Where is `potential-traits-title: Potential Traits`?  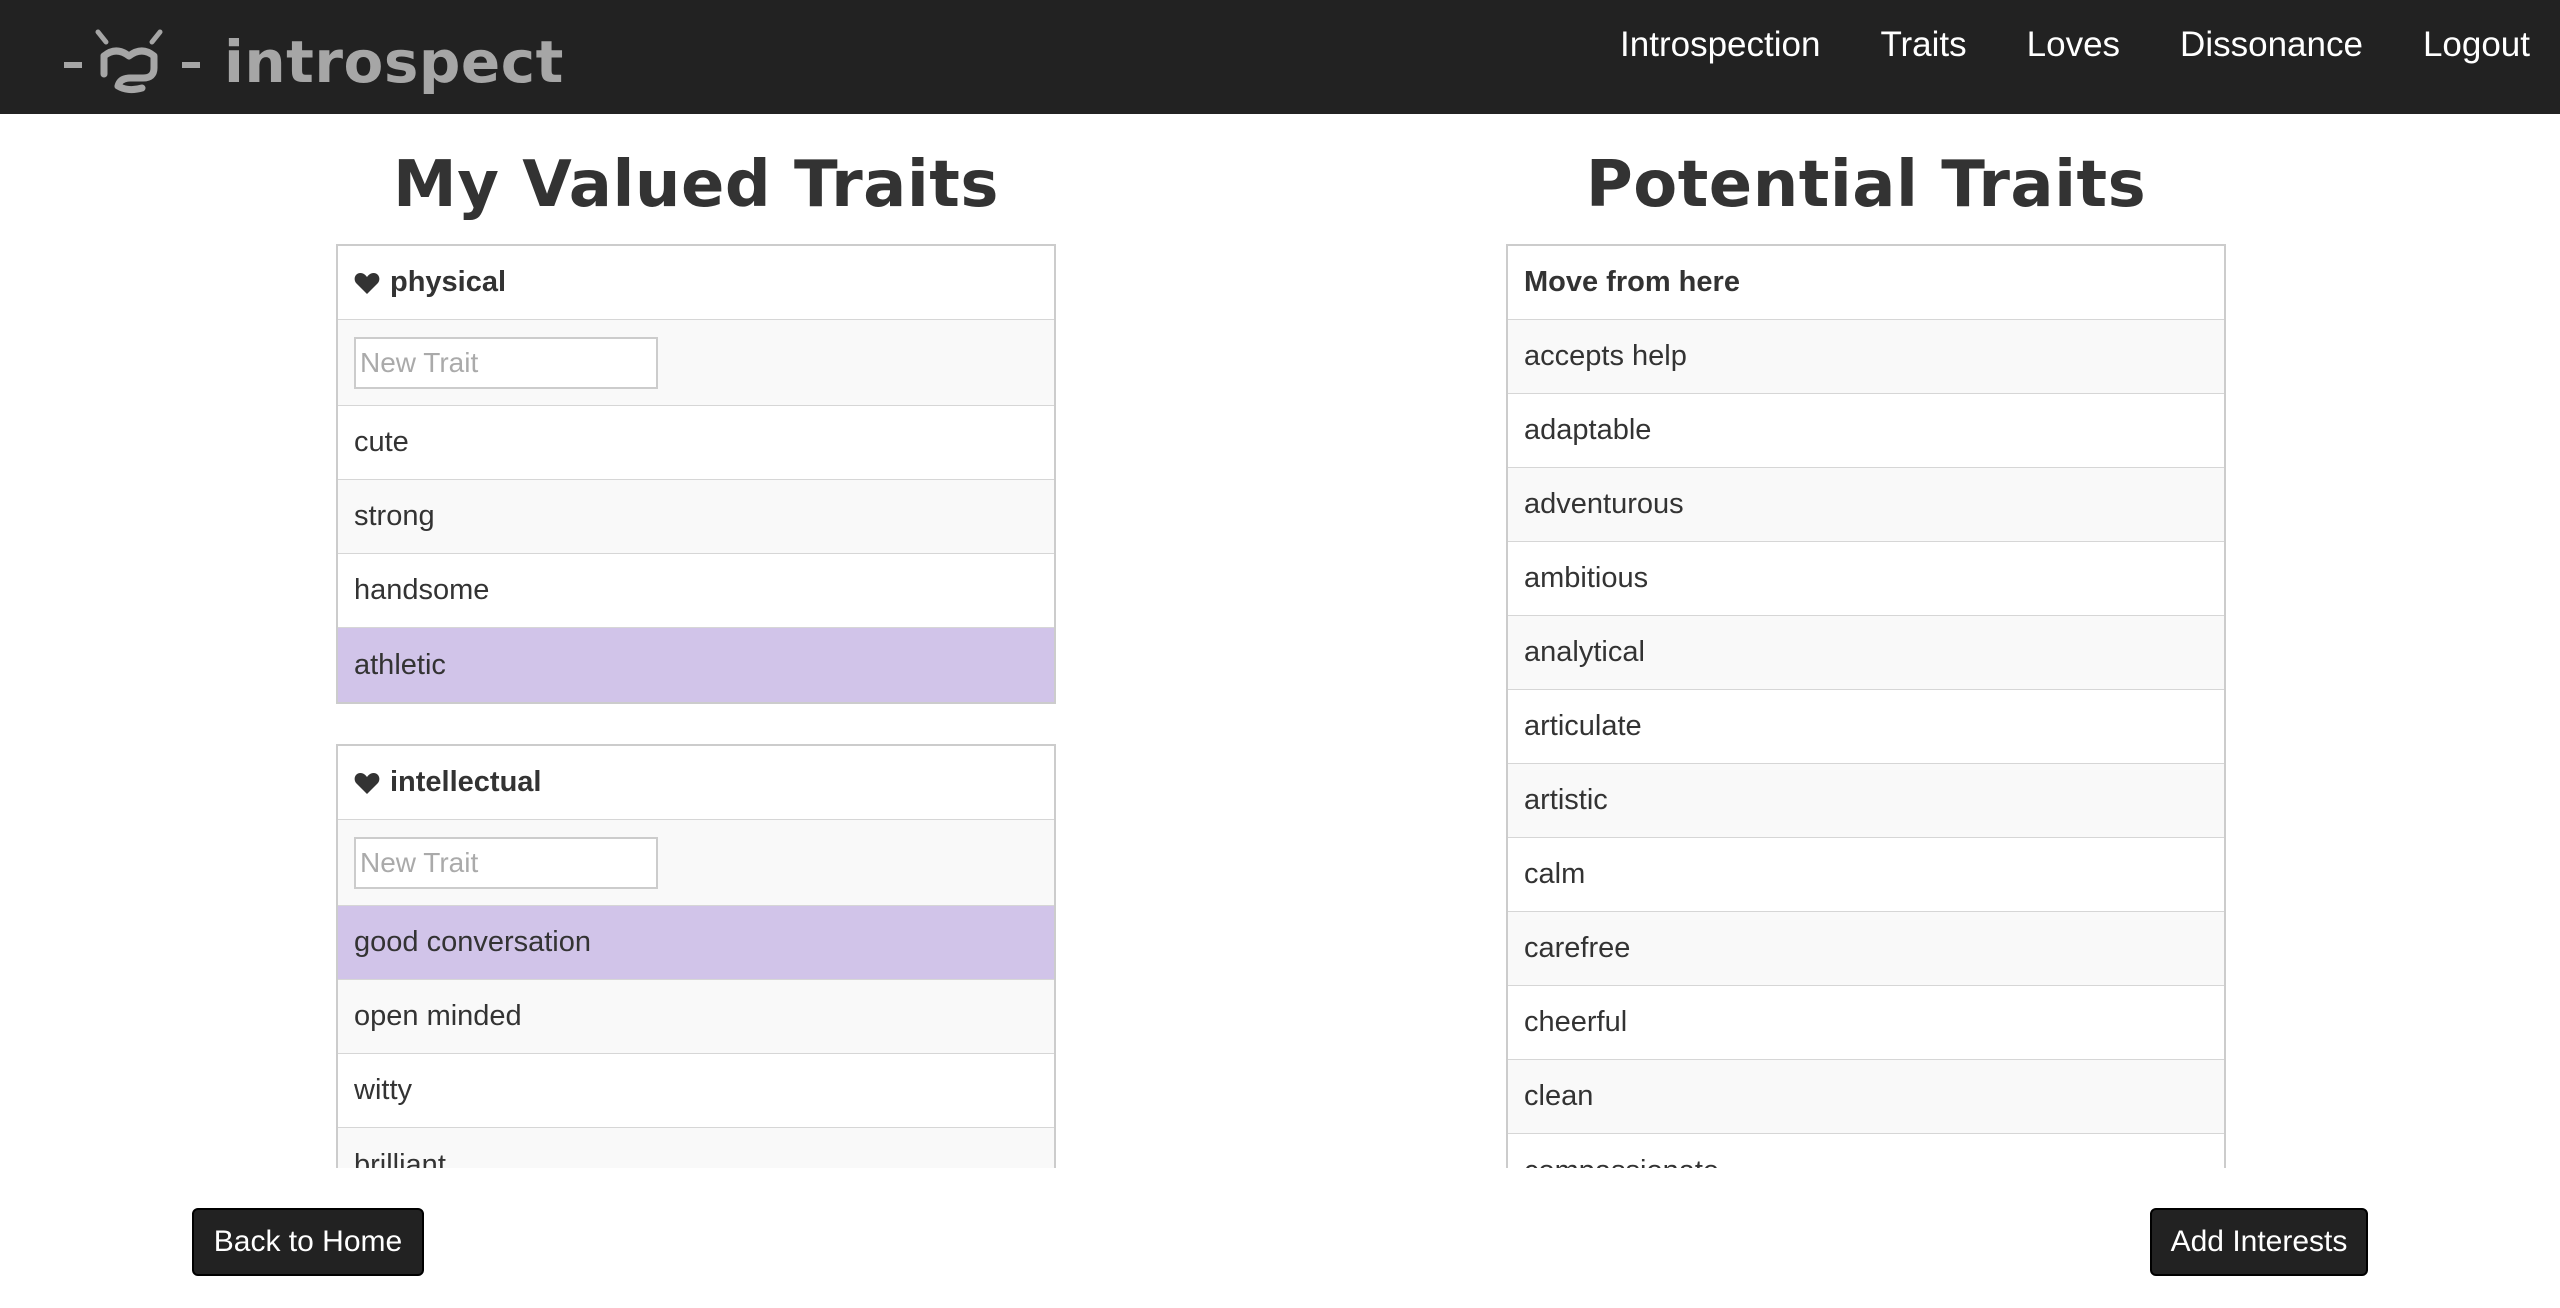
potential-traits-title: Potential Traits is located at coordinates (1866, 185).